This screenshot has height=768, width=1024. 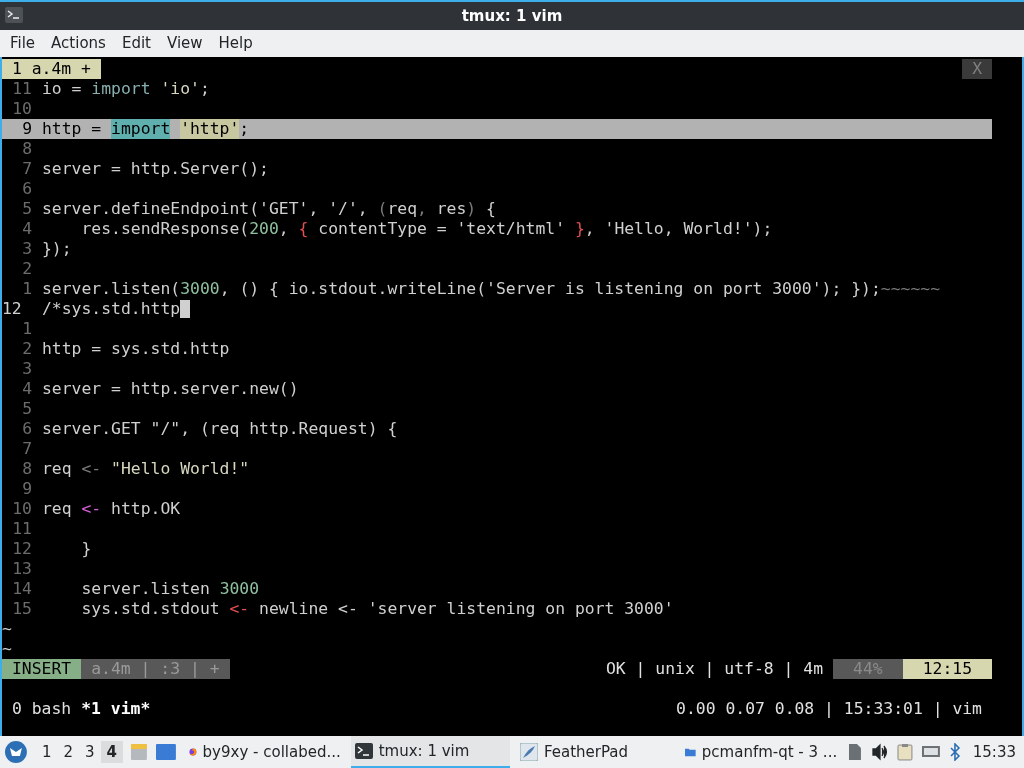 I want to click on code-line: req <- http.OK, so click(x=111, y=509).